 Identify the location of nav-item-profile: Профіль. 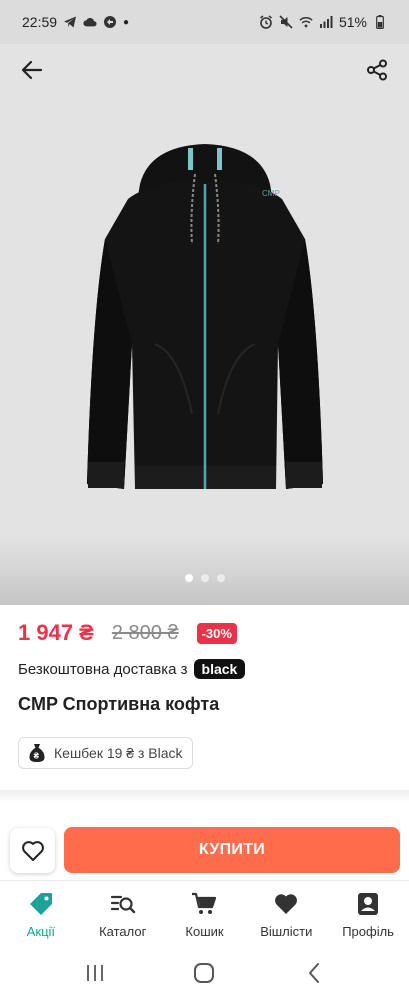
(368, 913).